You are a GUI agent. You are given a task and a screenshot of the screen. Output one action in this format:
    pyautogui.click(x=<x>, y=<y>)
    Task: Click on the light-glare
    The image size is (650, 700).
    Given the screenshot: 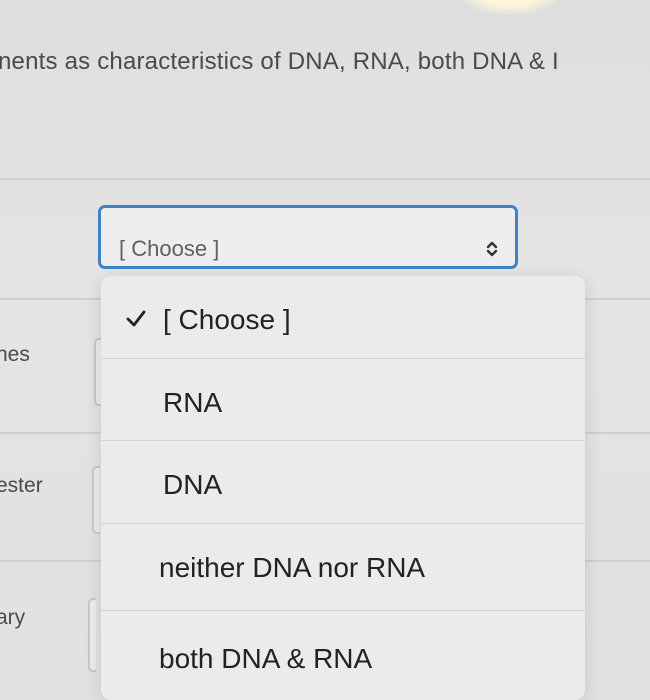 What is the action you would take?
    pyautogui.click(x=510, y=7)
    